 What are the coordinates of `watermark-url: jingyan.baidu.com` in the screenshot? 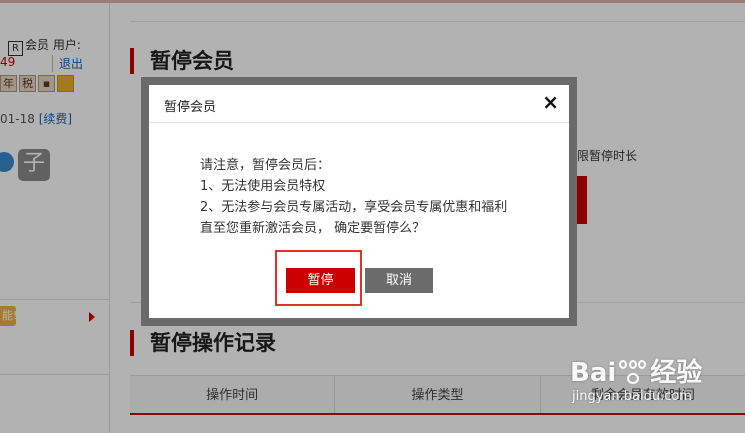 It's located at (632, 396).